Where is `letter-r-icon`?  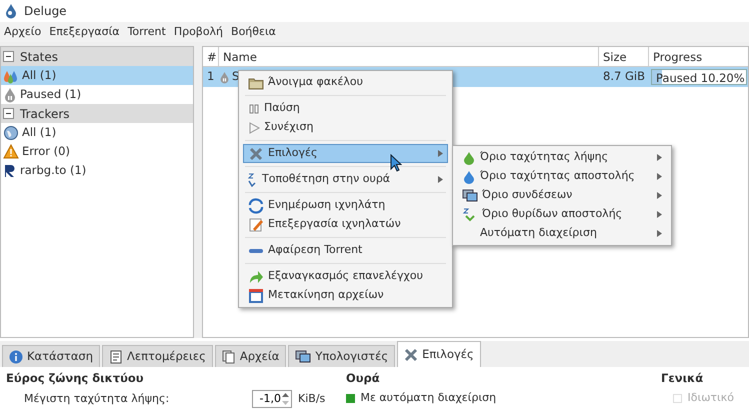 letter-r-icon is located at coordinates (10, 171).